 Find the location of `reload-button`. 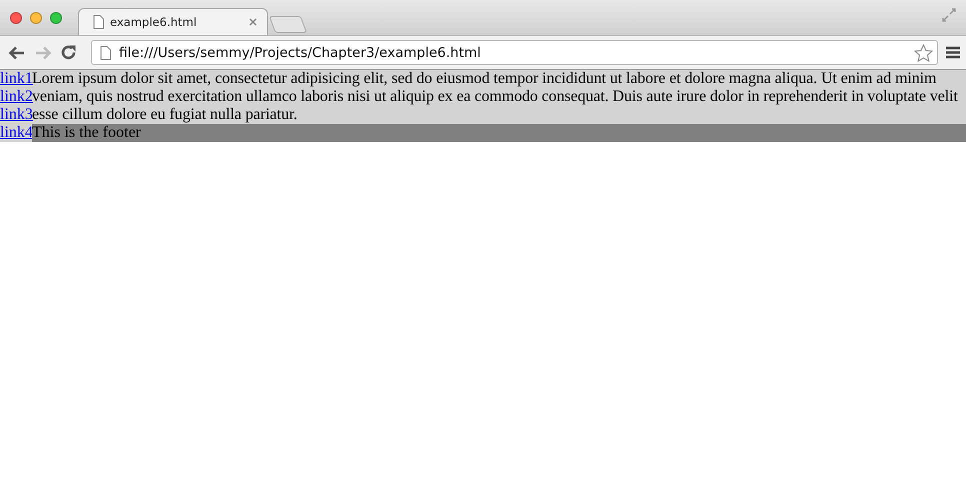

reload-button is located at coordinates (68, 52).